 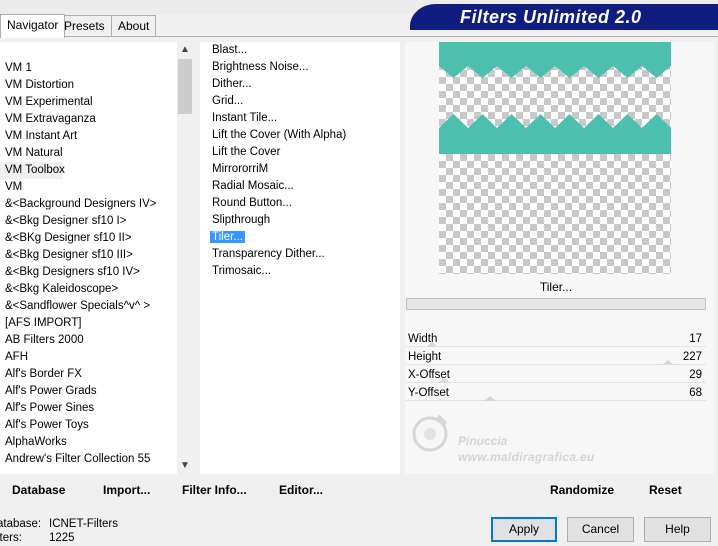 I want to click on parameter-sliders: Width 17 Height 227 X-Offset 29 Y-Offset 68, so click(x=556, y=366).